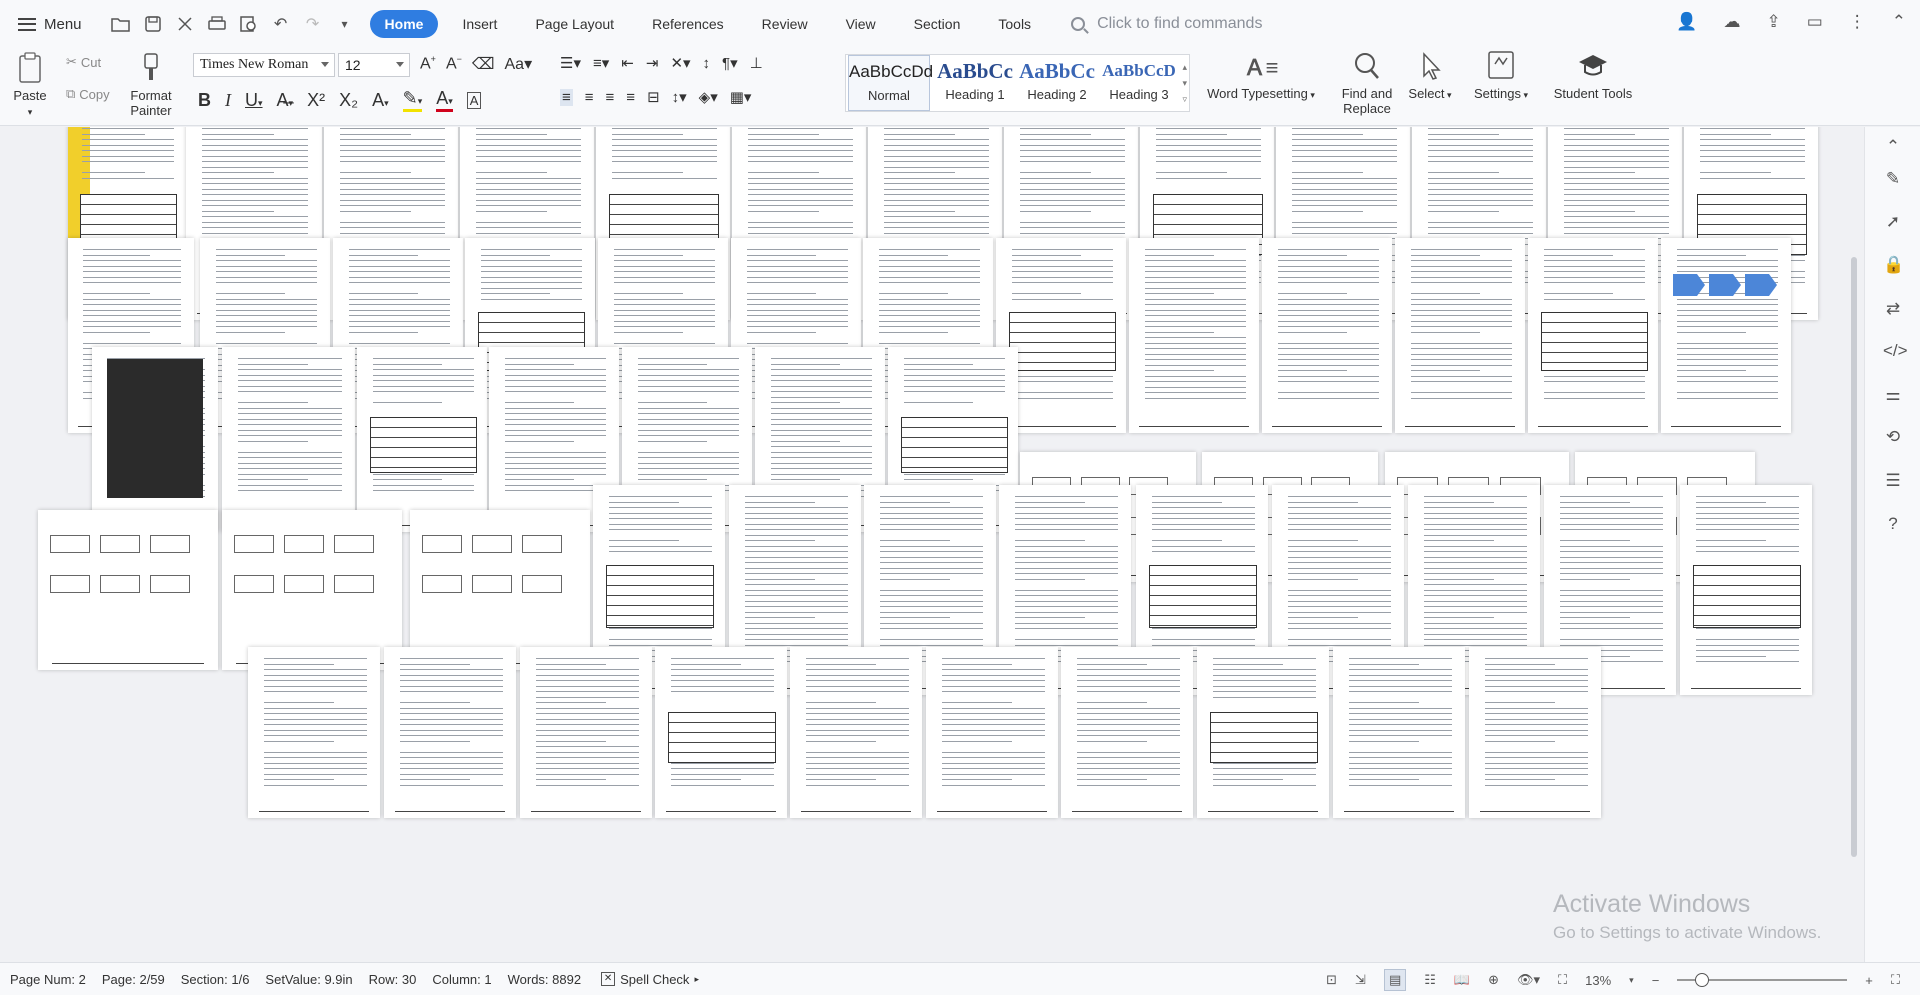  What do you see at coordinates (1899, 22) in the screenshot?
I see `collapse-ribbon-icon: ⌃` at bounding box center [1899, 22].